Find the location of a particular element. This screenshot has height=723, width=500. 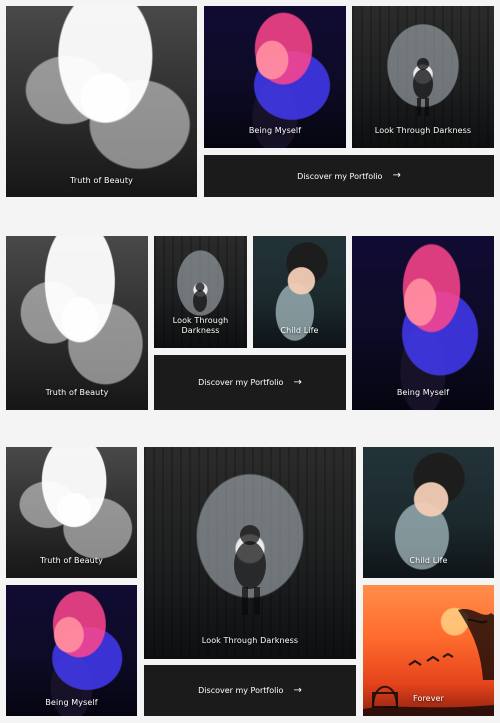

tile-caption-line-2: Darkness is located at coordinates (200, 330).